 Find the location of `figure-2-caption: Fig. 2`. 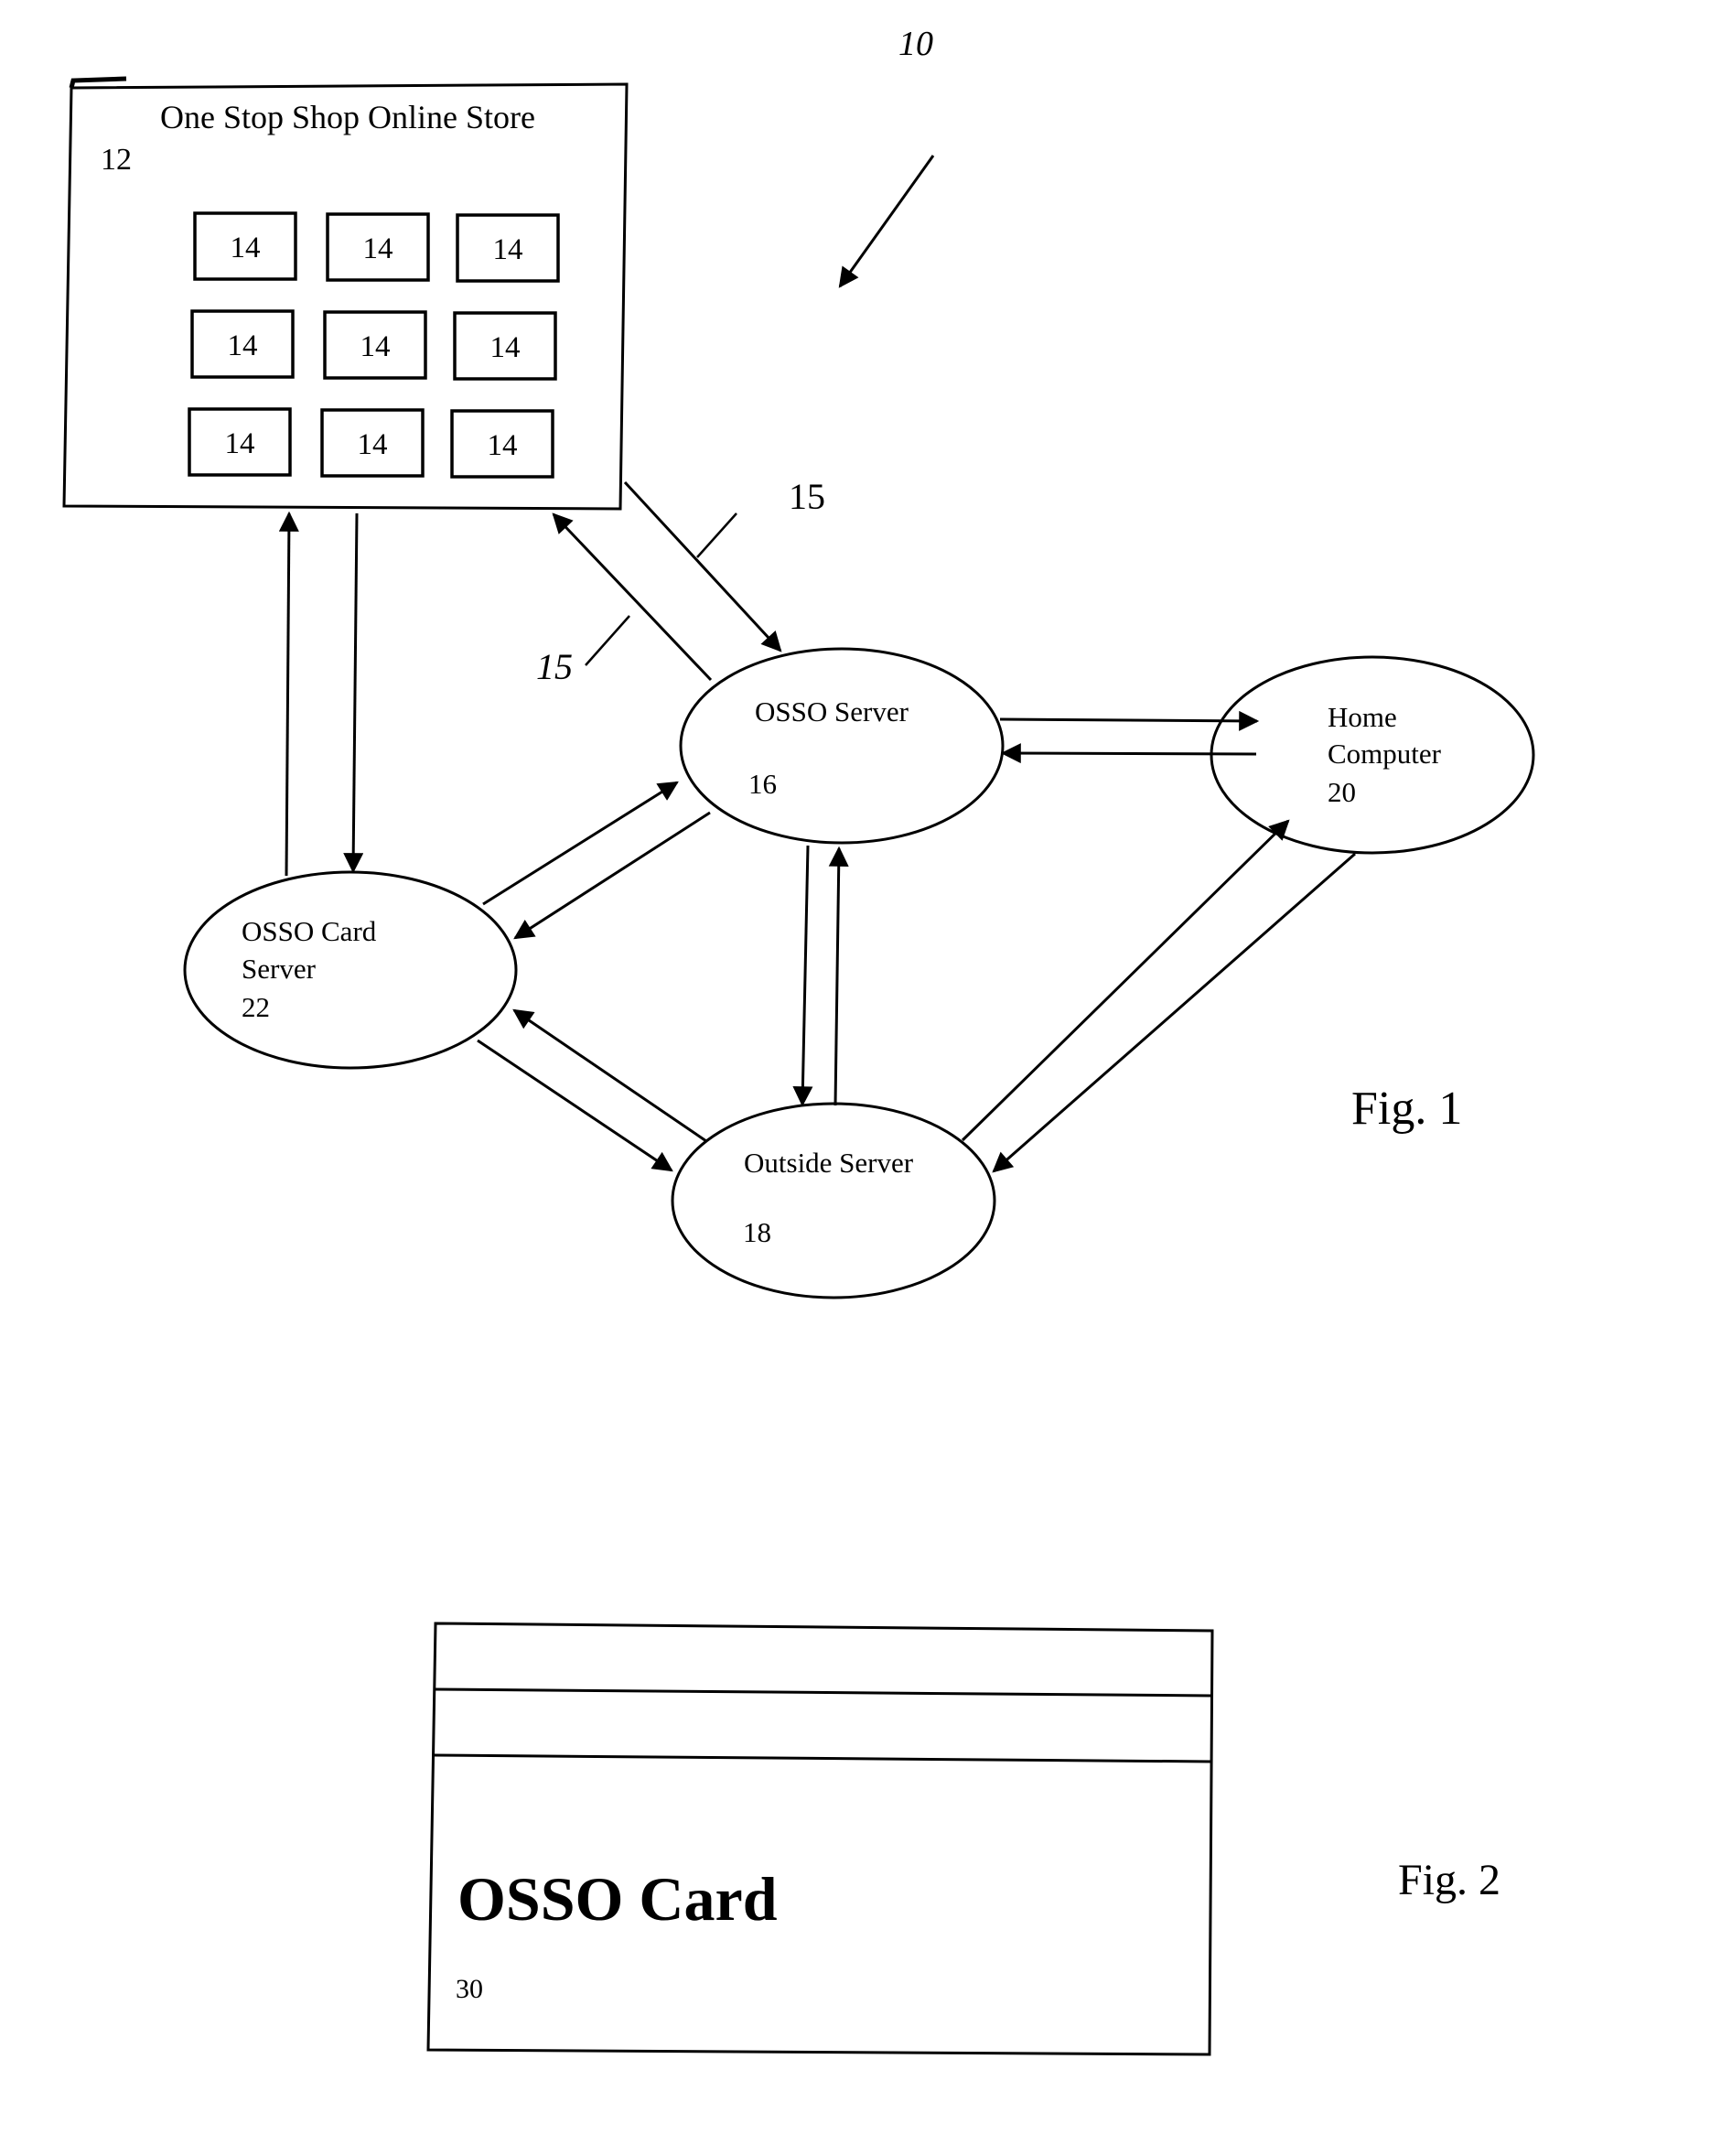

figure-2-caption: Fig. 2 is located at coordinates (1449, 1880).